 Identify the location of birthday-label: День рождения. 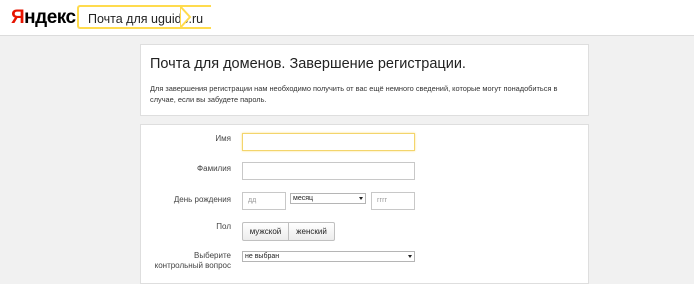
(202, 199).